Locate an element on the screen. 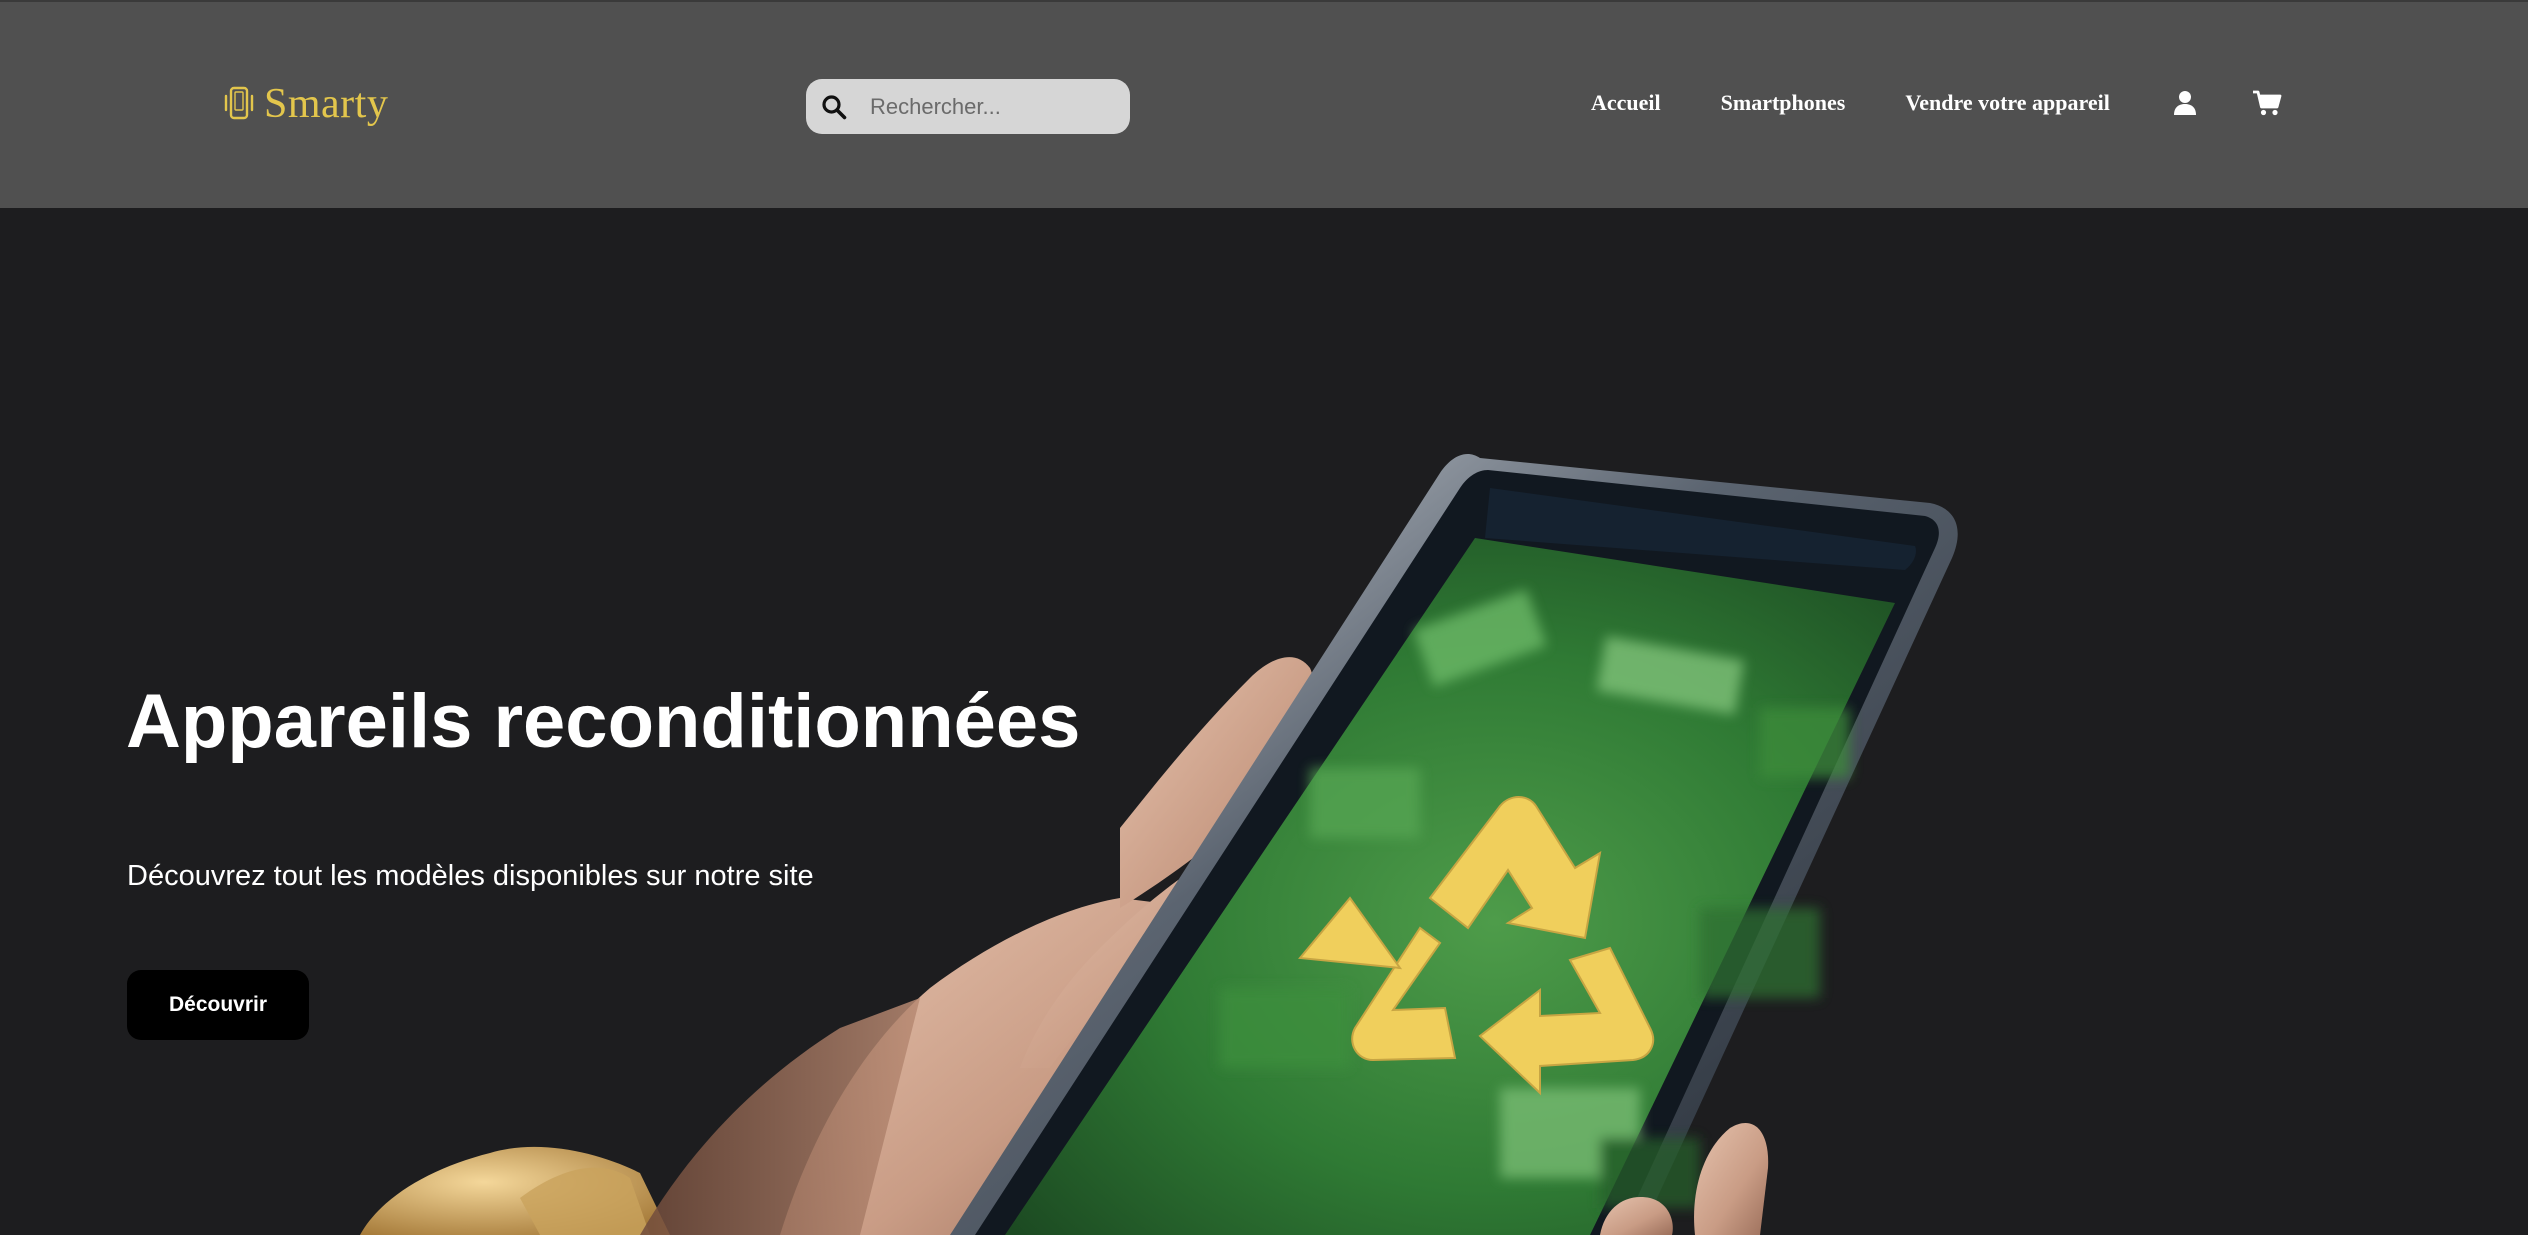 This screenshot has width=2528, height=1235. nav-item-vendre-votre-appareil: Vendre votre appareil is located at coordinates (2007, 103).